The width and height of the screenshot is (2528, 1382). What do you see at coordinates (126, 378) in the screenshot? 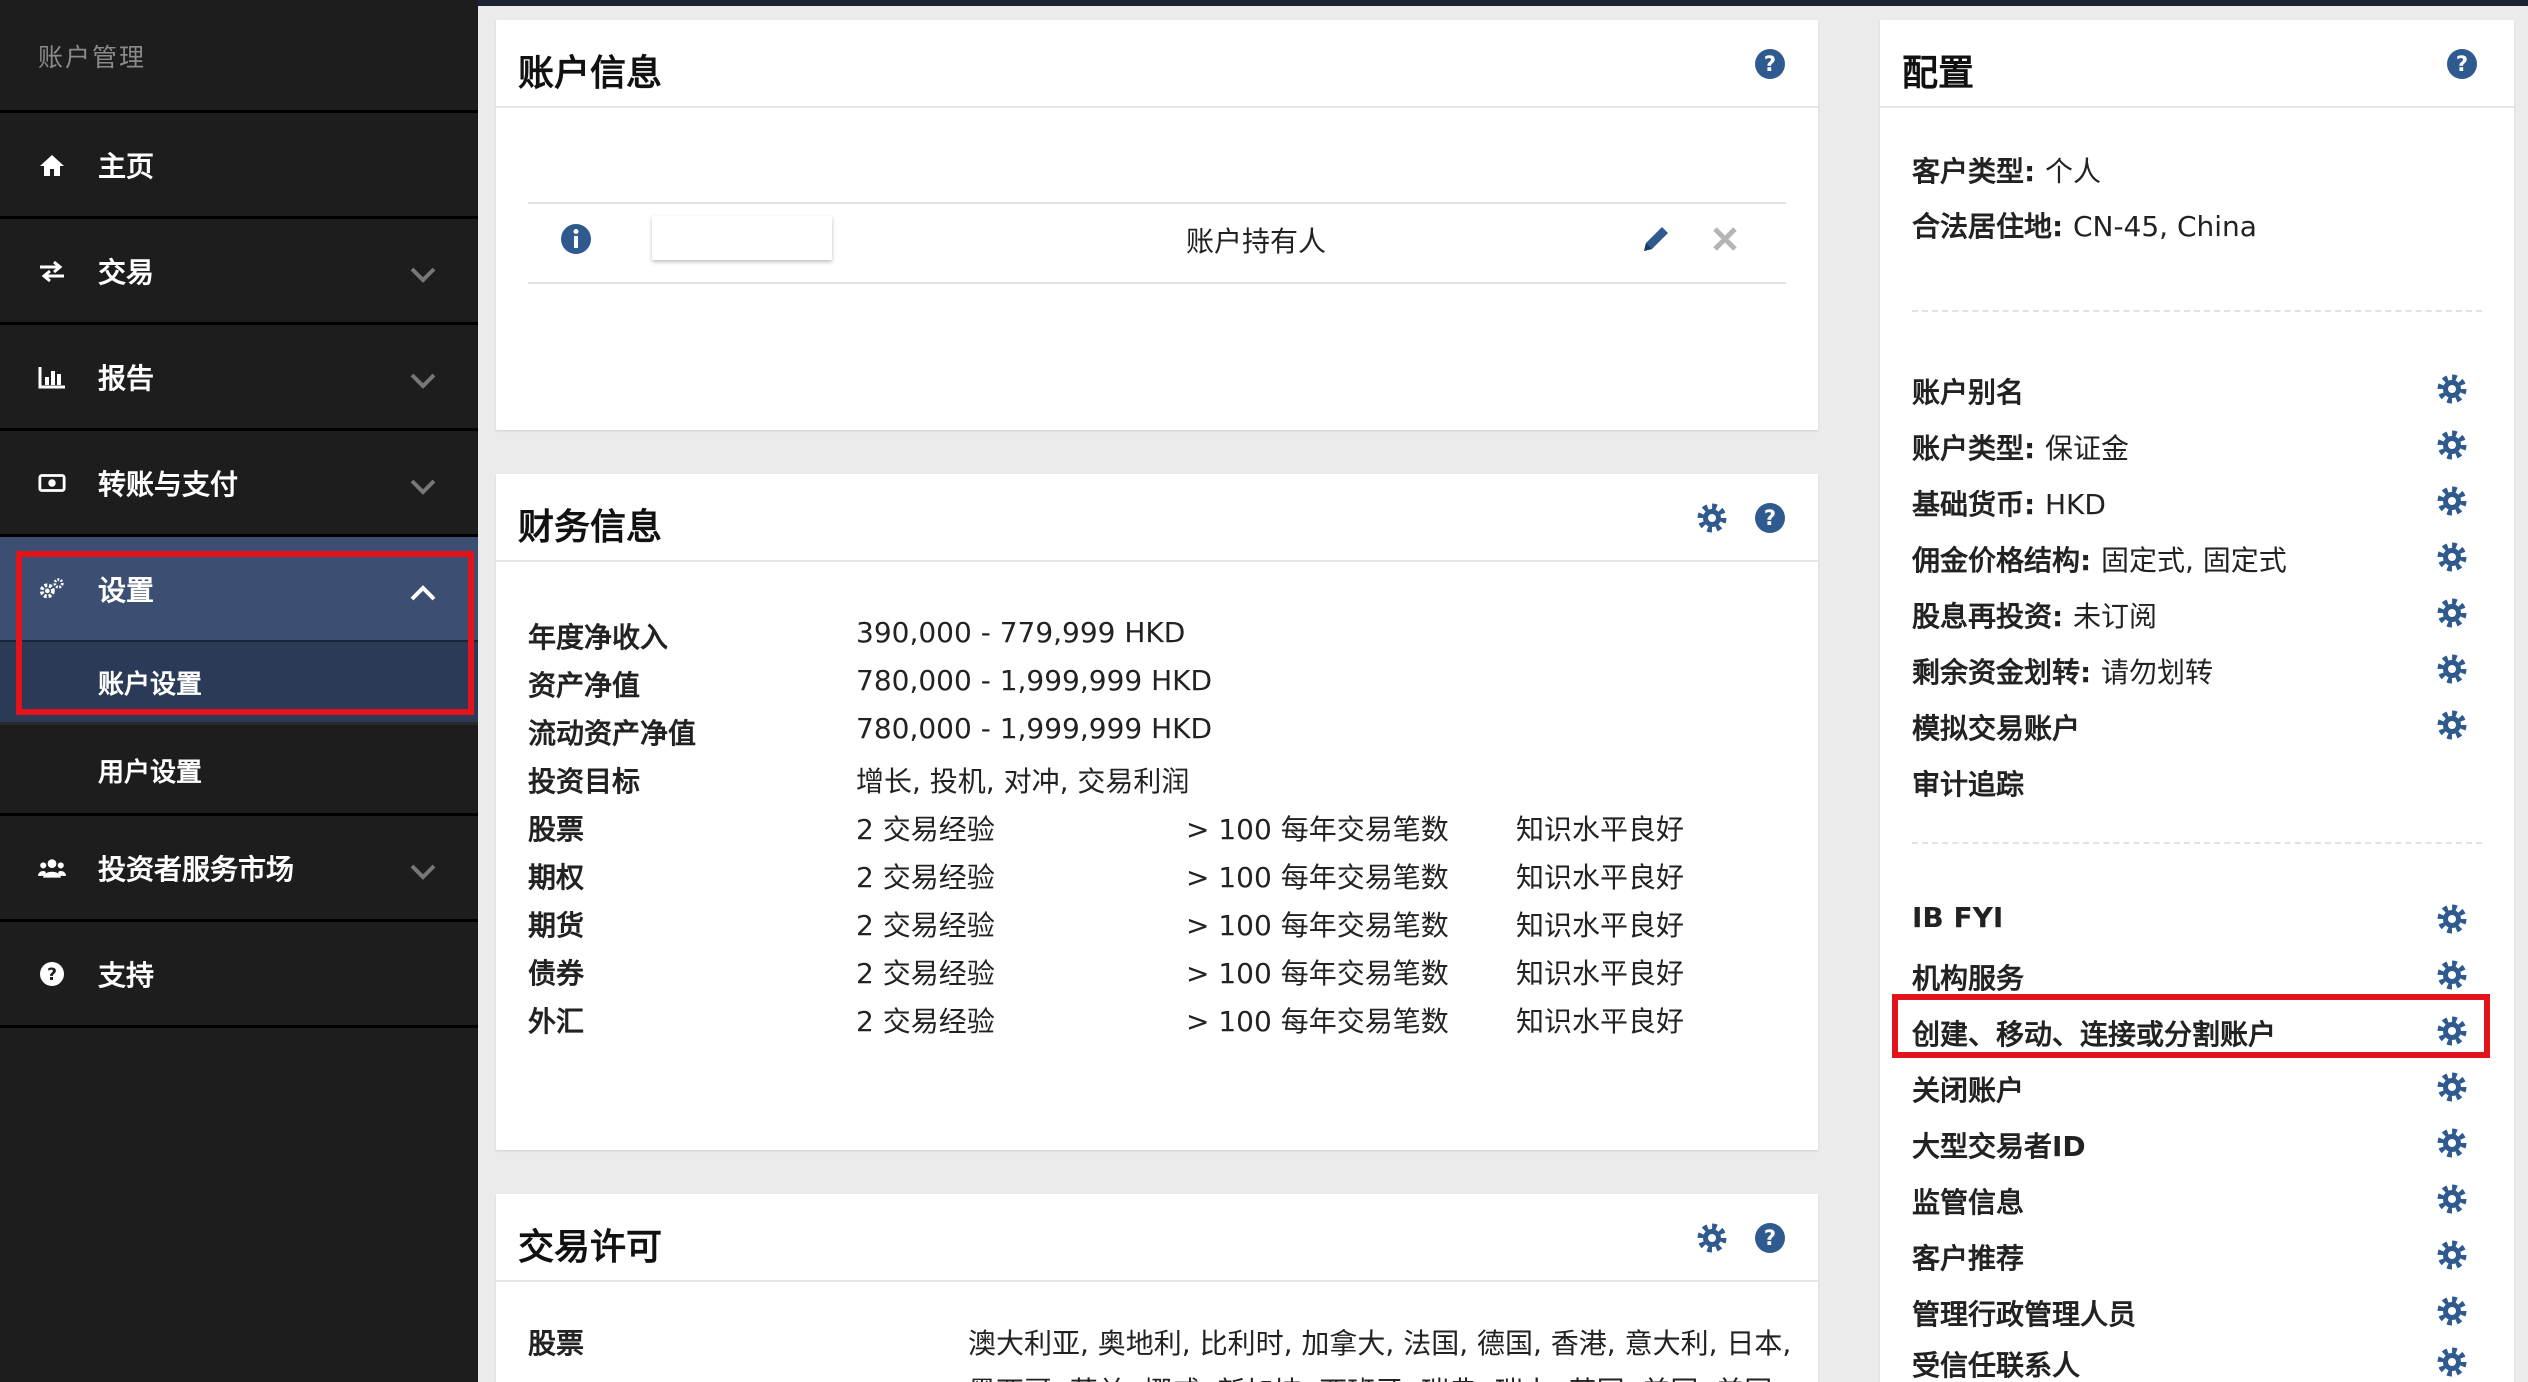
I see `sidebar-item-label: 报告` at bounding box center [126, 378].